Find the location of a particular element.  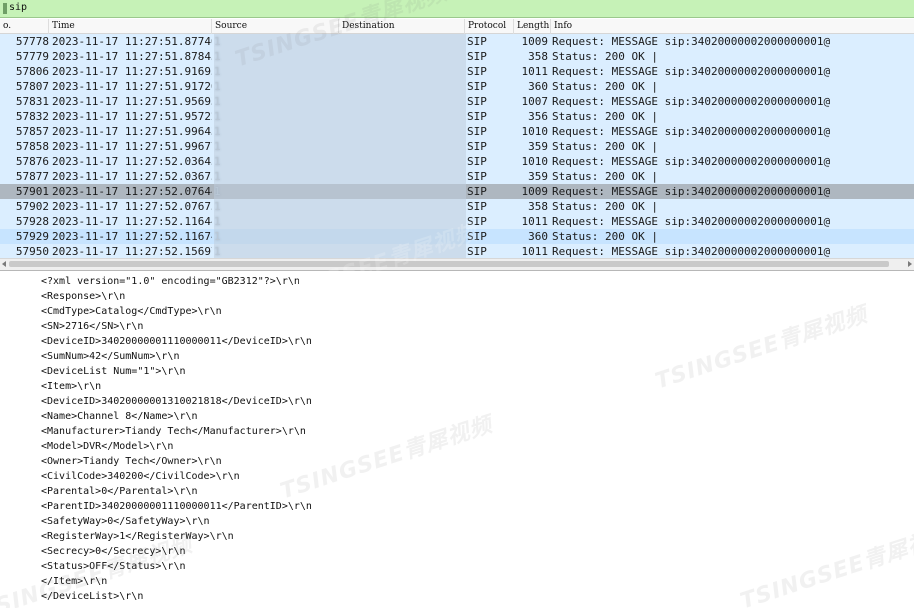

packet-length: 356 is located at coordinates (538, 116).